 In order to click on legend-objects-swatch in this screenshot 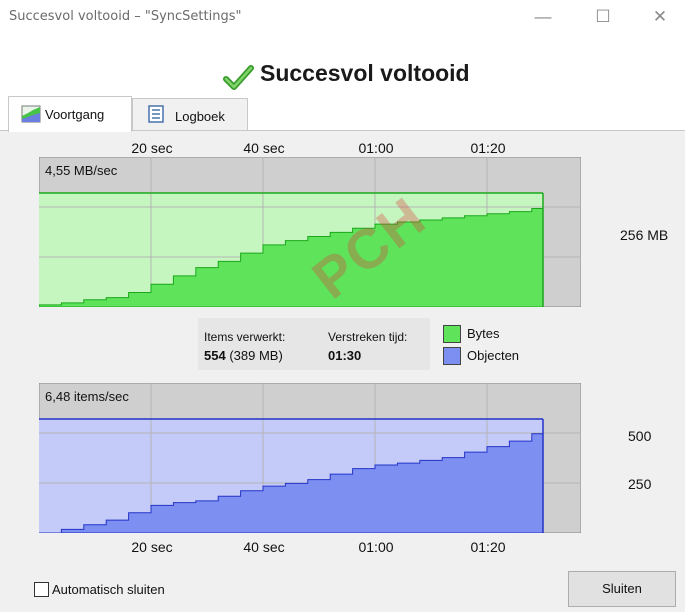, I will do `click(452, 356)`.